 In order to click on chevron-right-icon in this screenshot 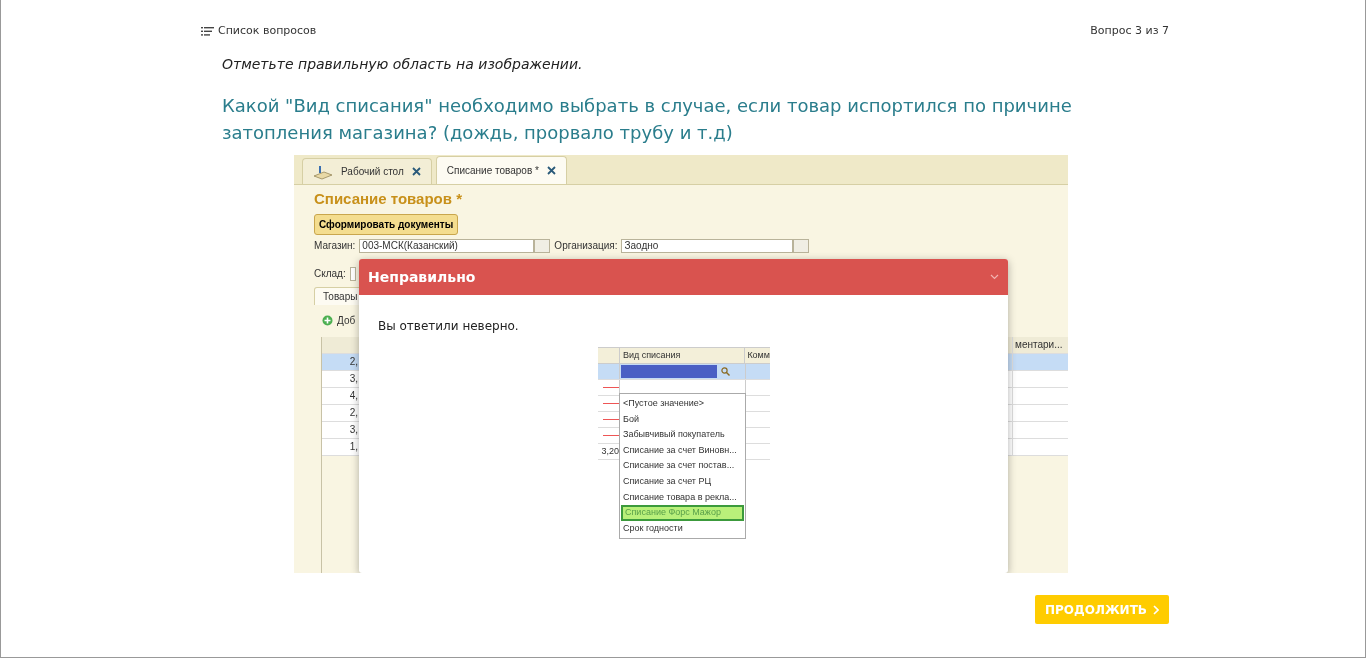, I will do `click(1156, 609)`.